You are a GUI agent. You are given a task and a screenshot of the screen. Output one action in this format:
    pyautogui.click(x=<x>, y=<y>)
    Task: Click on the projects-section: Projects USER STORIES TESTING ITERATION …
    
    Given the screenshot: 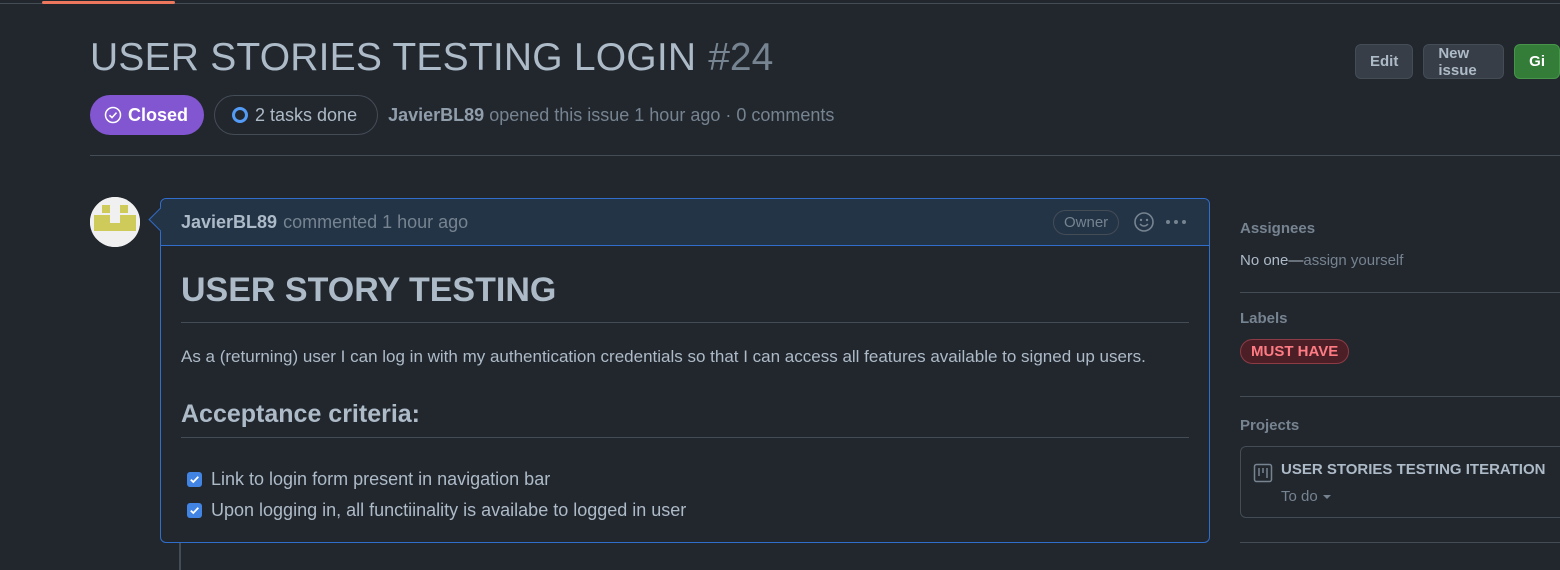 What is the action you would take?
    pyautogui.click(x=1400, y=470)
    